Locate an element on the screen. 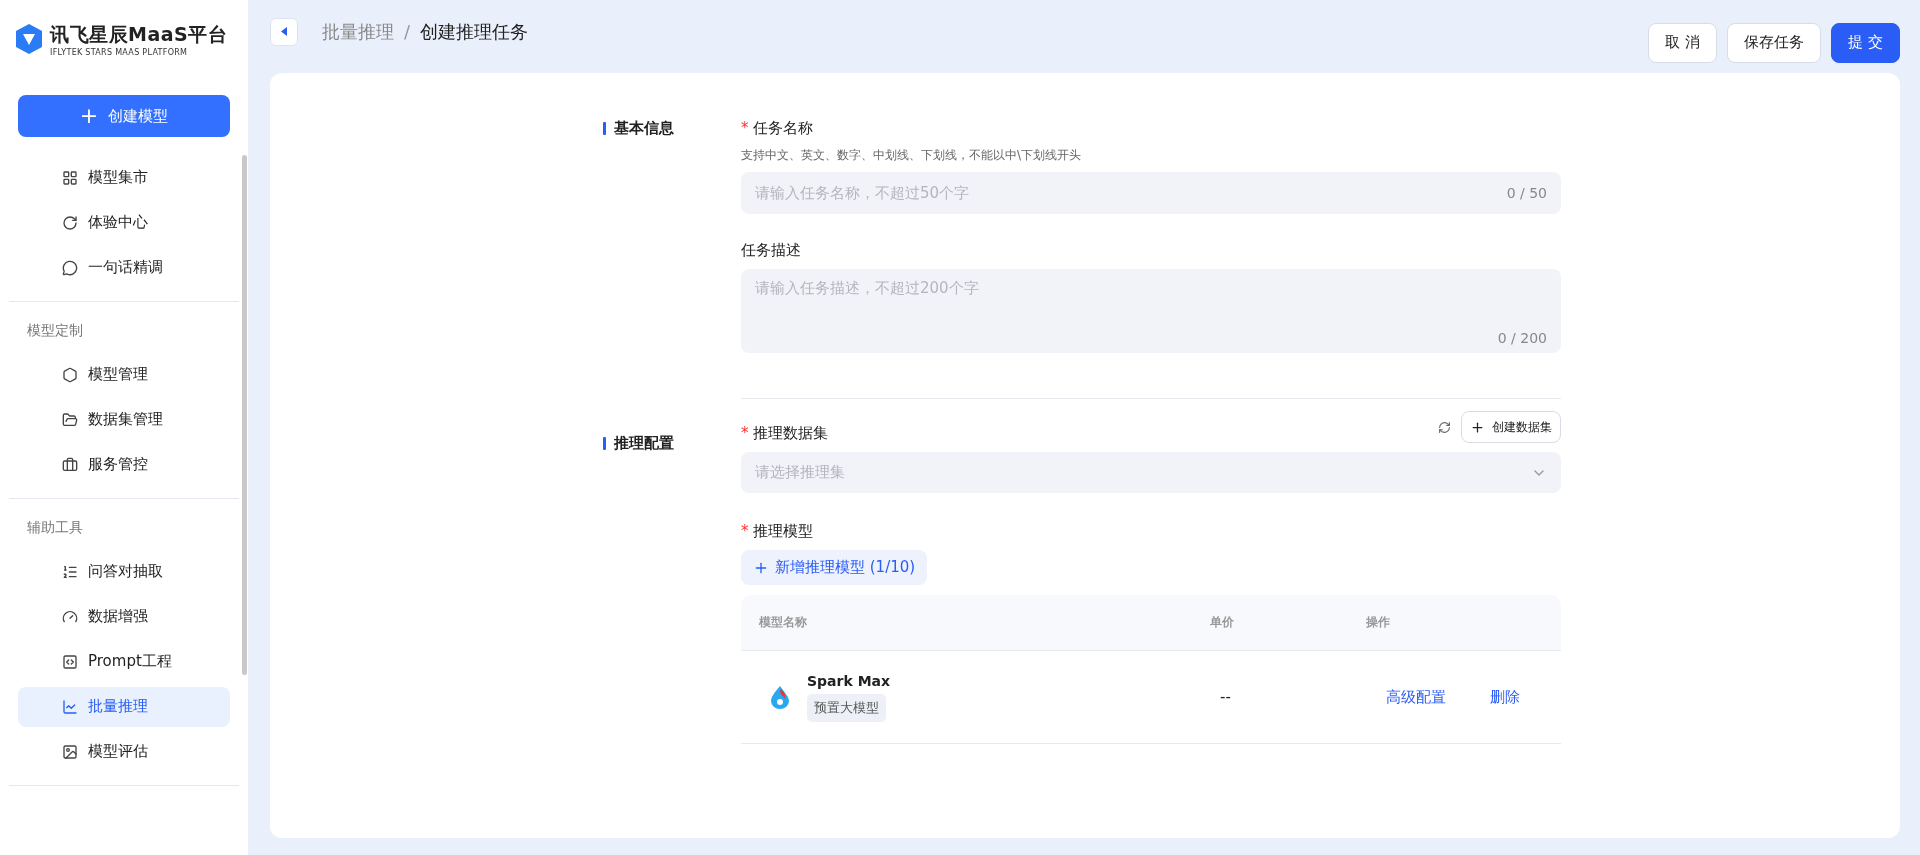 This screenshot has width=1920, height=855. nav-item: 体验中心 is located at coordinates (124, 222).